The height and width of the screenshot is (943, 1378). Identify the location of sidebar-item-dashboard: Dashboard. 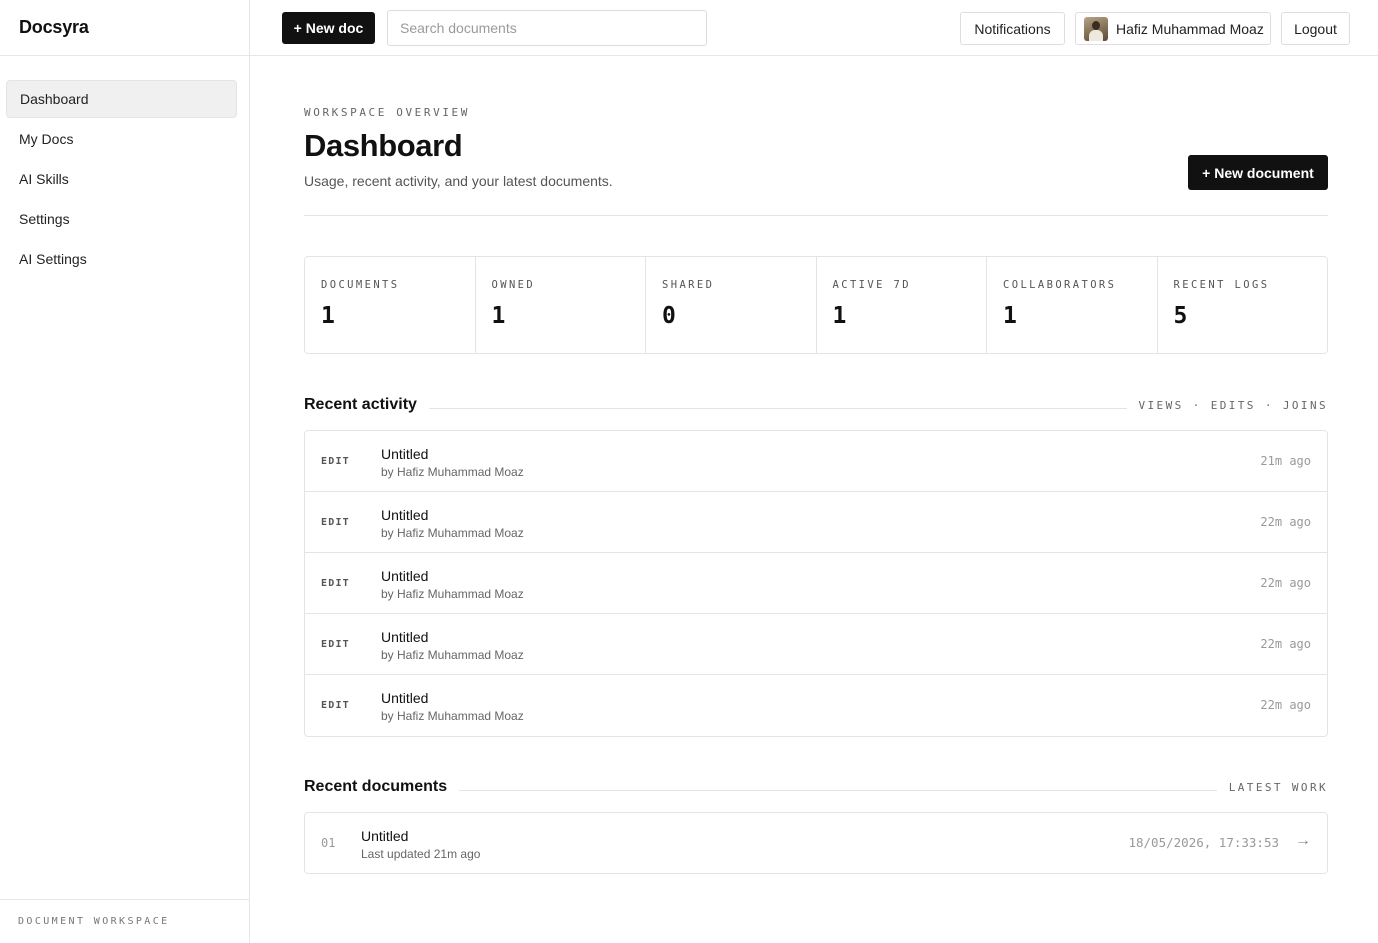
(121, 99).